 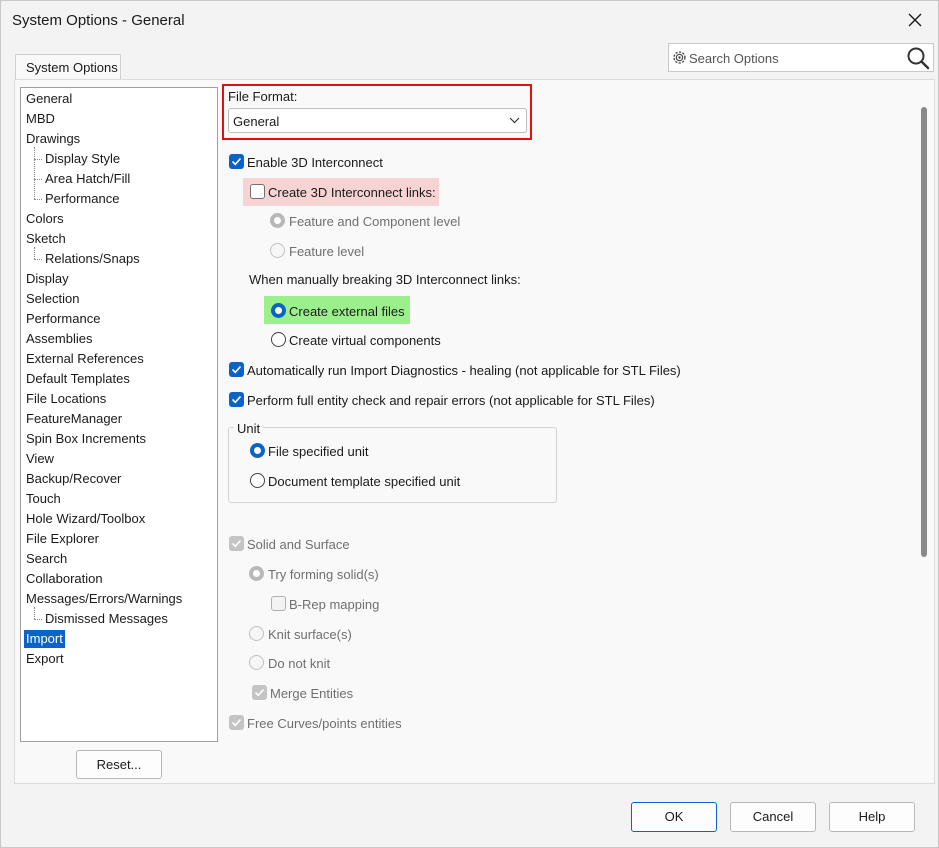 What do you see at coordinates (918, 58) in the screenshot?
I see `search-icon` at bounding box center [918, 58].